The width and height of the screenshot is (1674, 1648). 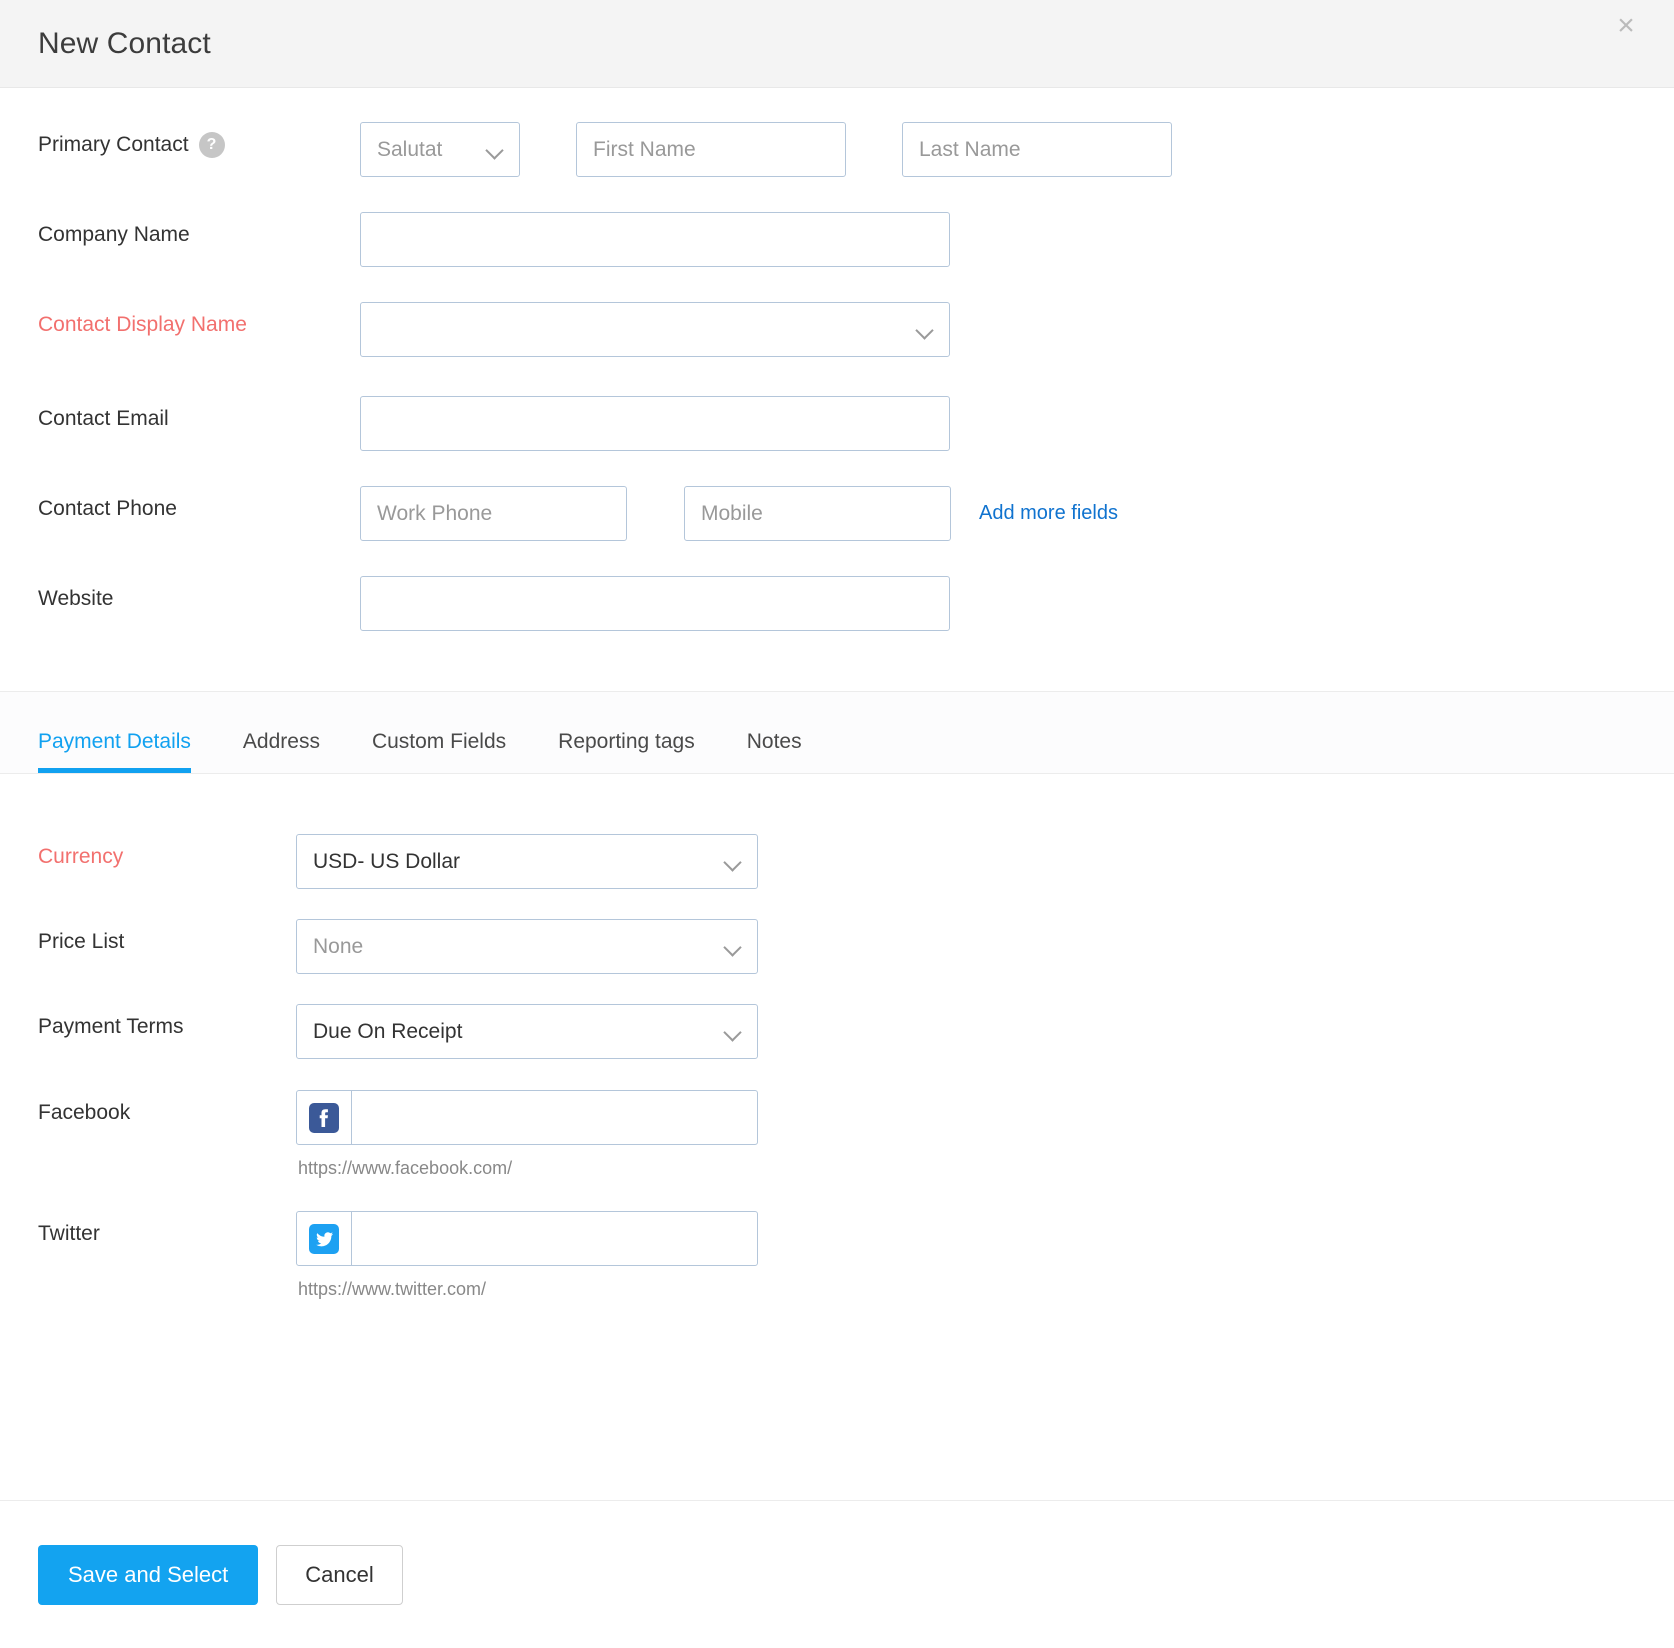 What do you see at coordinates (837, 861) in the screenshot?
I see `form-row-currency: Currency USD- US Dollar` at bounding box center [837, 861].